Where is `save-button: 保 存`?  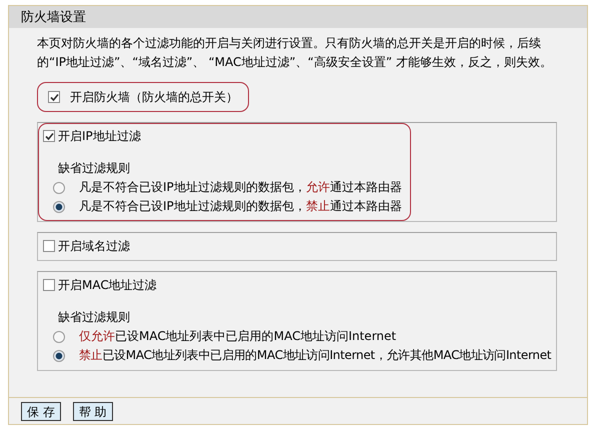
save-button: 保 存 is located at coordinates (41, 411).